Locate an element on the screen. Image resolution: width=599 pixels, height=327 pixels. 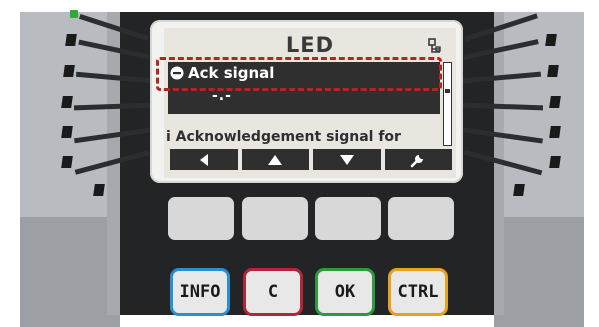
triangle-up-icon is located at coordinates (275, 159).